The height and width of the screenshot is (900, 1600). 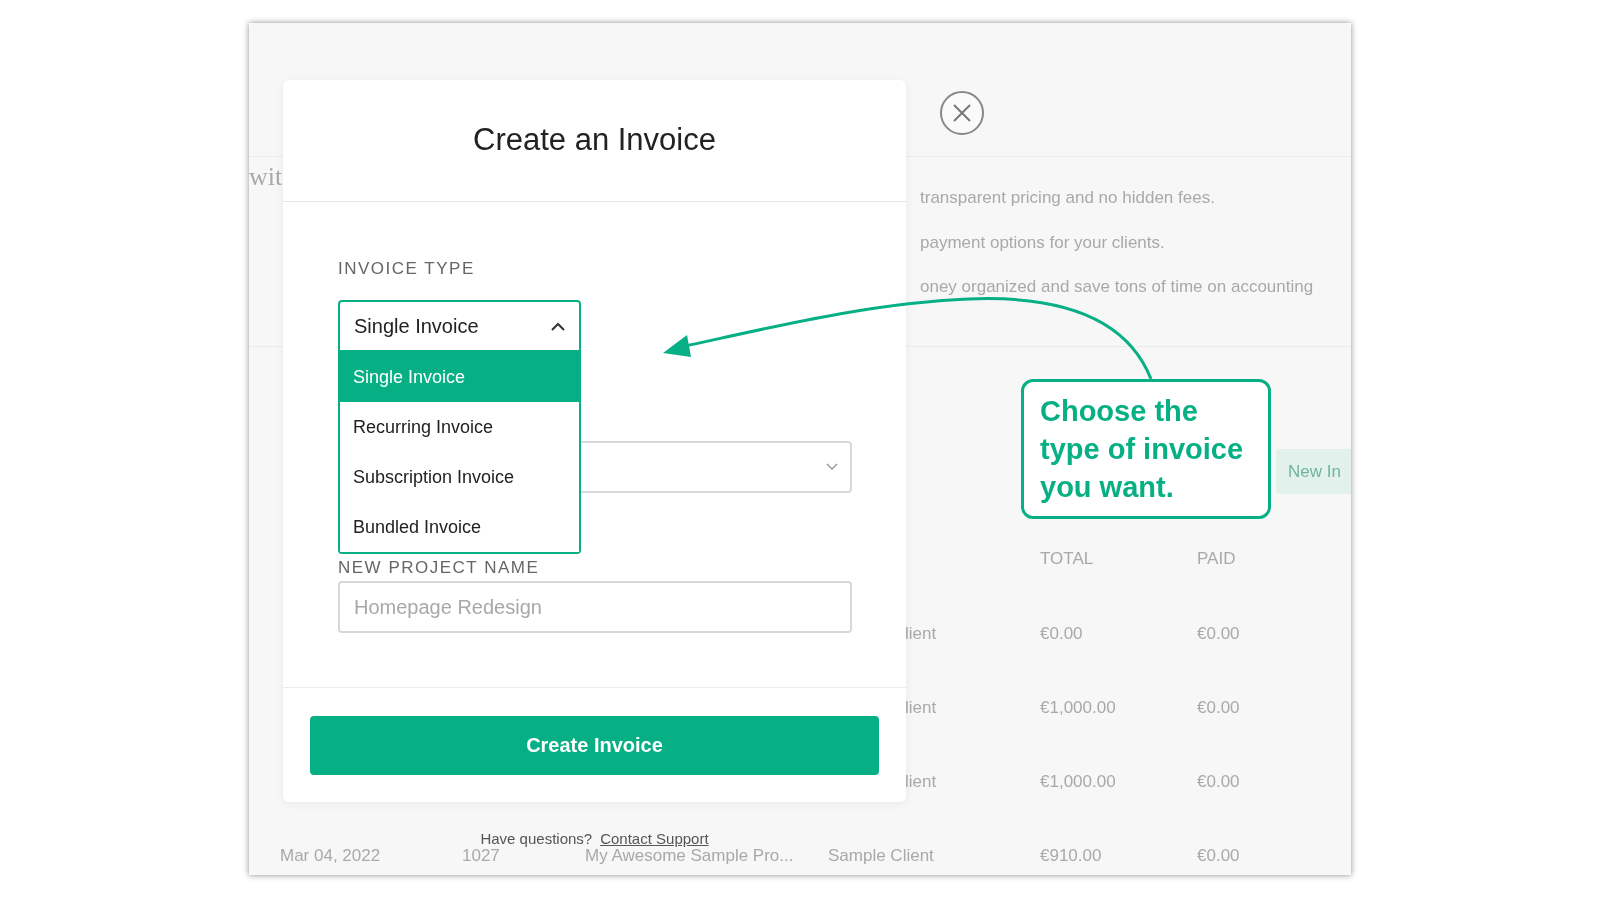 What do you see at coordinates (1067, 559) in the screenshot?
I see `column-header: TOTAL` at bounding box center [1067, 559].